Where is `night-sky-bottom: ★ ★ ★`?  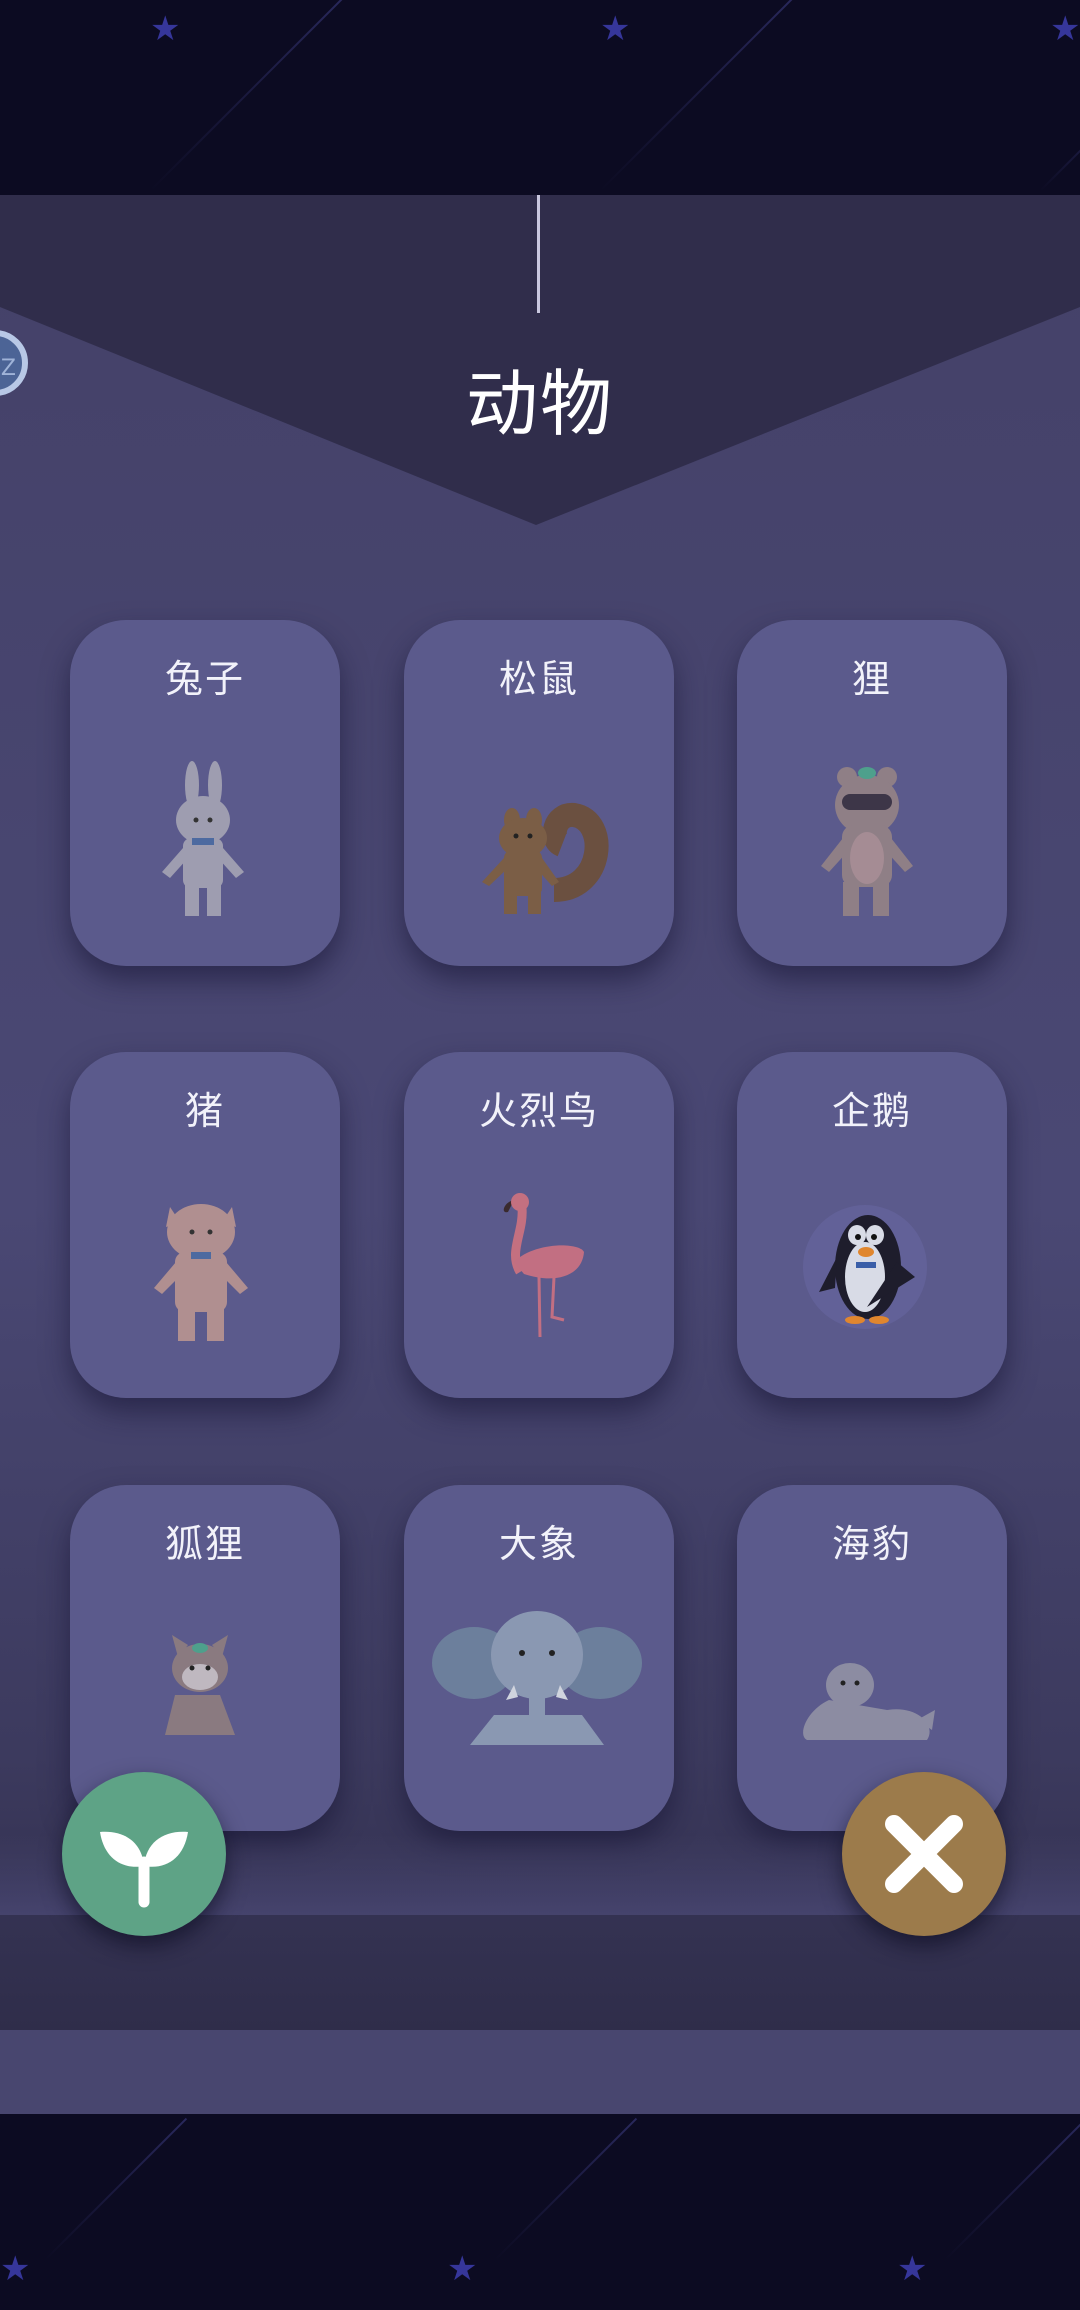 night-sky-bottom: ★ ★ ★ is located at coordinates (540, 2212).